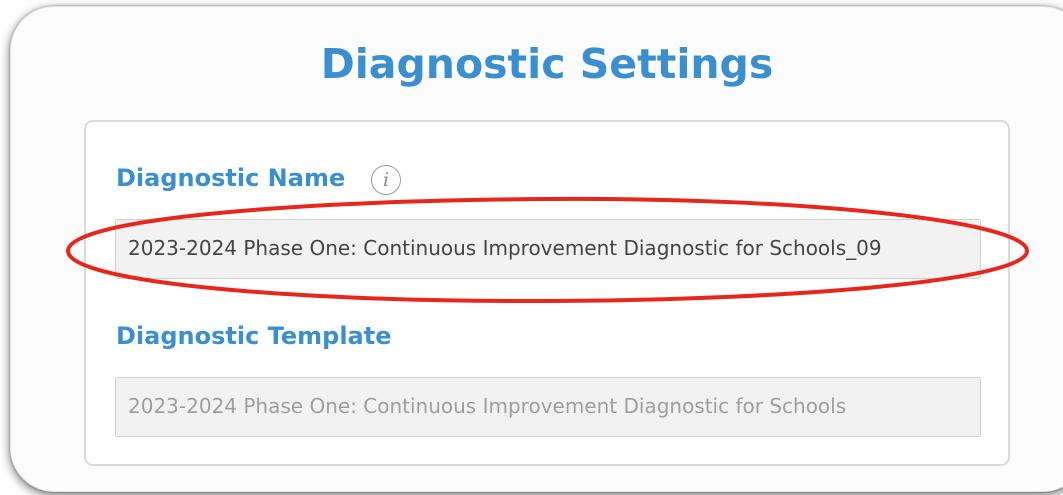 Image resolution: width=1063 pixels, height=495 pixels. I want to click on diagnostic-template-label: Diagnostic Template, so click(254, 336).